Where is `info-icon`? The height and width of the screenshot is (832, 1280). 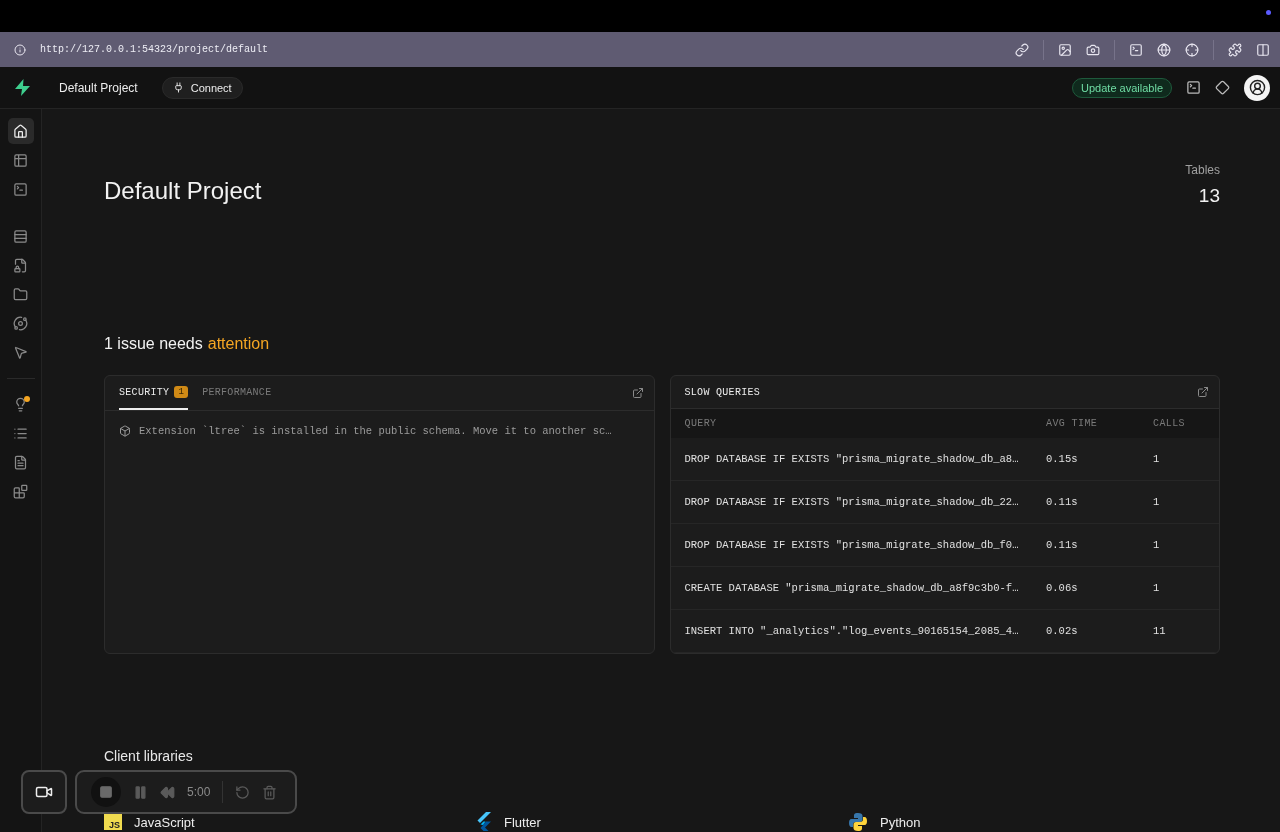 info-icon is located at coordinates (20, 49).